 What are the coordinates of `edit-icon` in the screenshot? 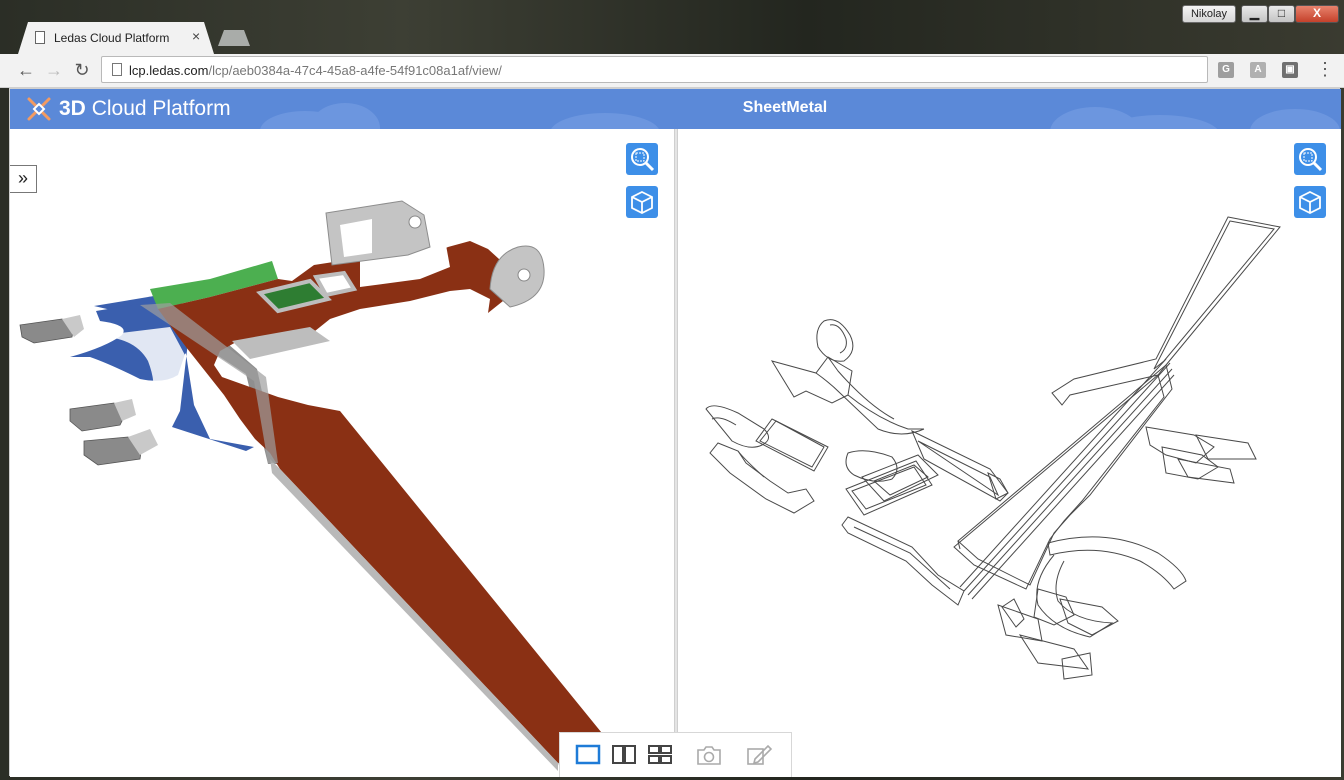 It's located at (760, 754).